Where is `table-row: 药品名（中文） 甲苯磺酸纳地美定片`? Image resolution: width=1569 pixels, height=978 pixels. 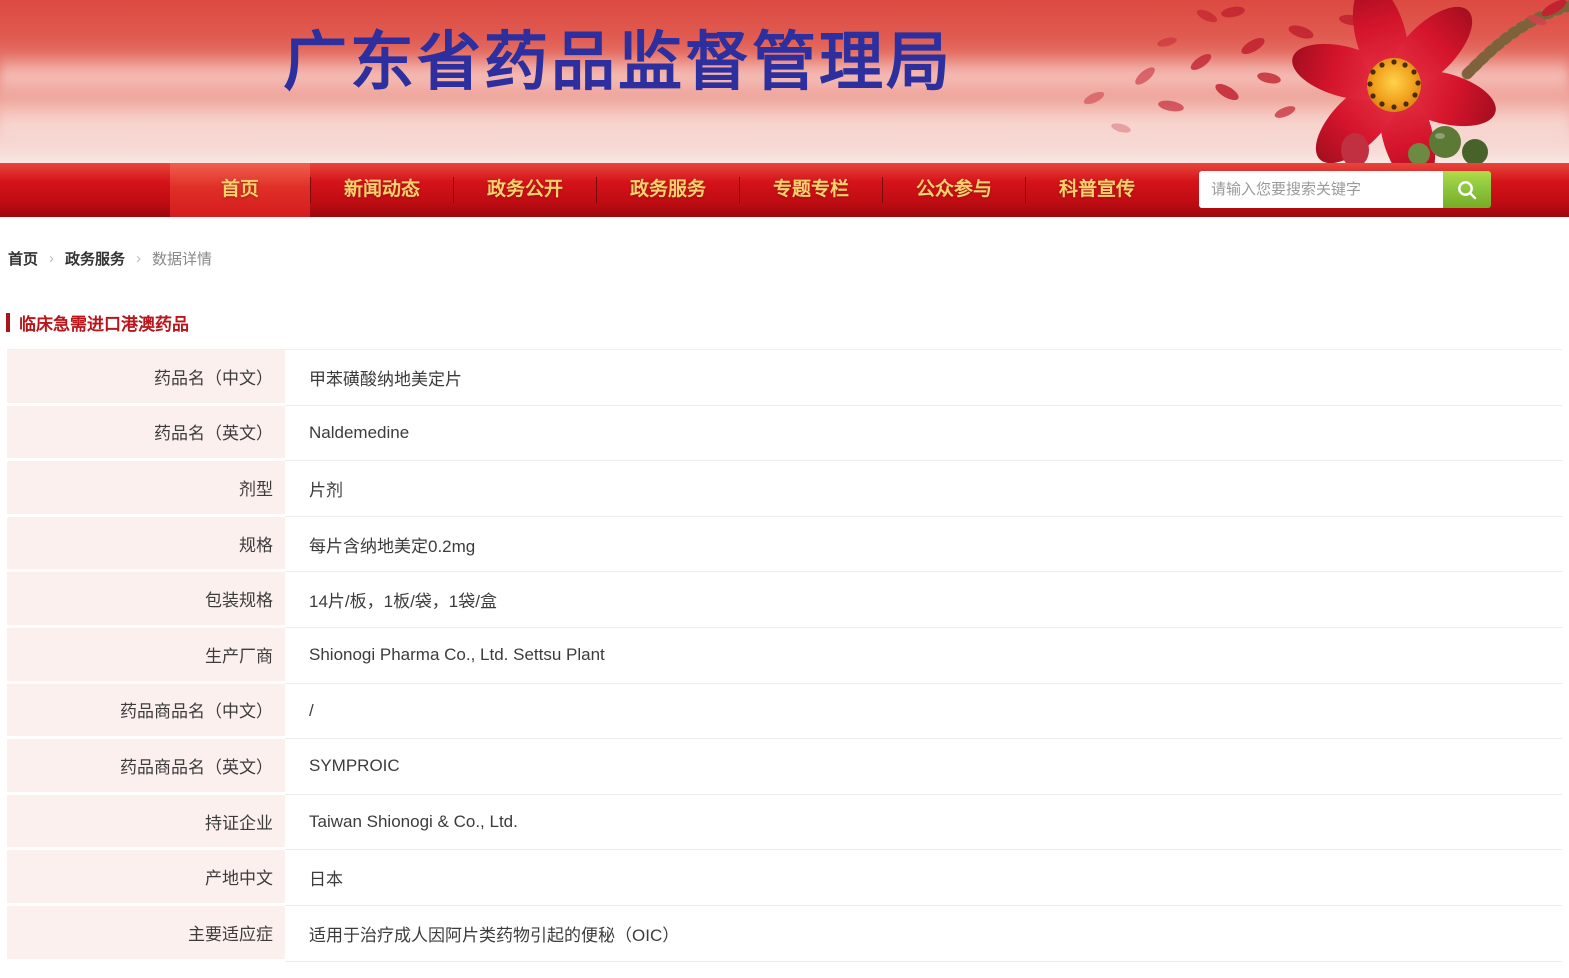
table-row: 药品名（中文） 甲苯磺酸纳地美定片 is located at coordinates (784, 378).